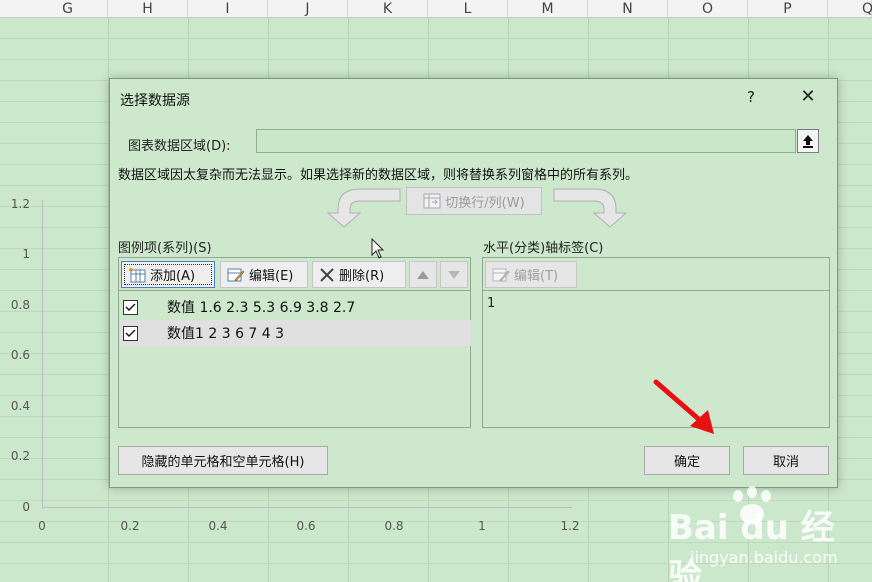 This screenshot has height=582, width=872. Describe the element at coordinates (307, 507) in the screenshot. I see `chart-x-axis` at that location.